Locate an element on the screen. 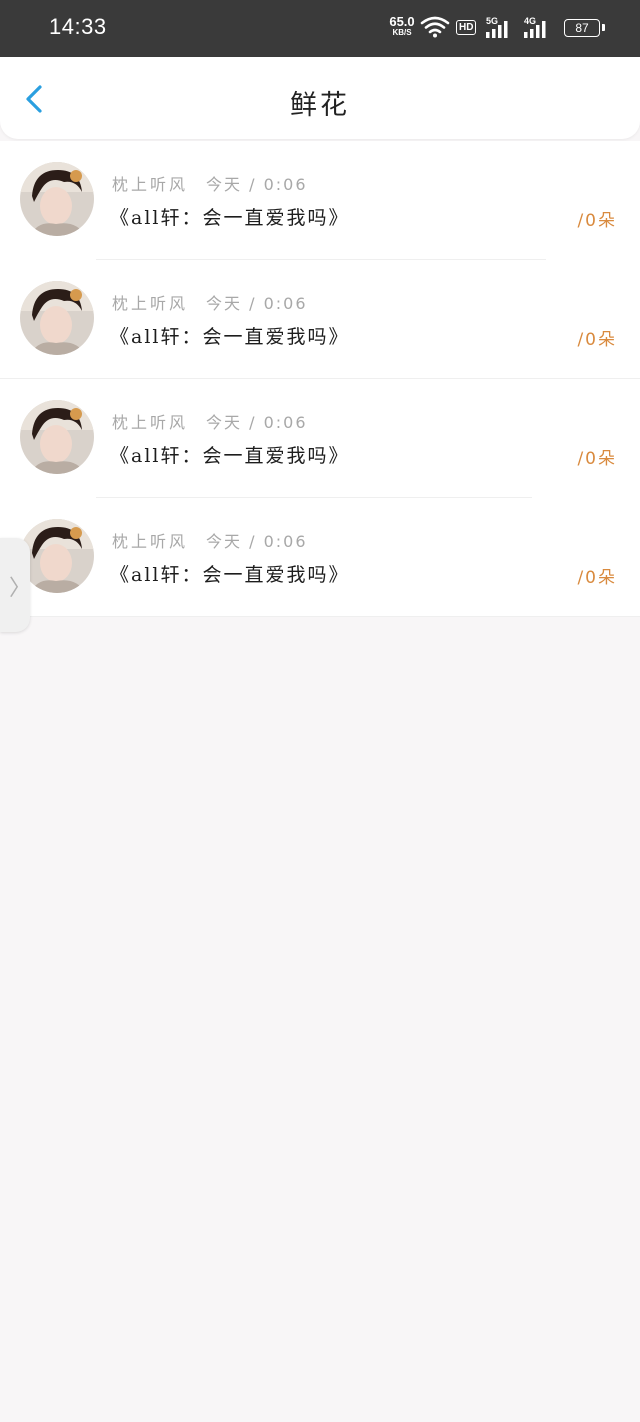  status-bar: 14:33 65.0 KB/S HD 5G 4G 87 is located at coordinates (320, 28).